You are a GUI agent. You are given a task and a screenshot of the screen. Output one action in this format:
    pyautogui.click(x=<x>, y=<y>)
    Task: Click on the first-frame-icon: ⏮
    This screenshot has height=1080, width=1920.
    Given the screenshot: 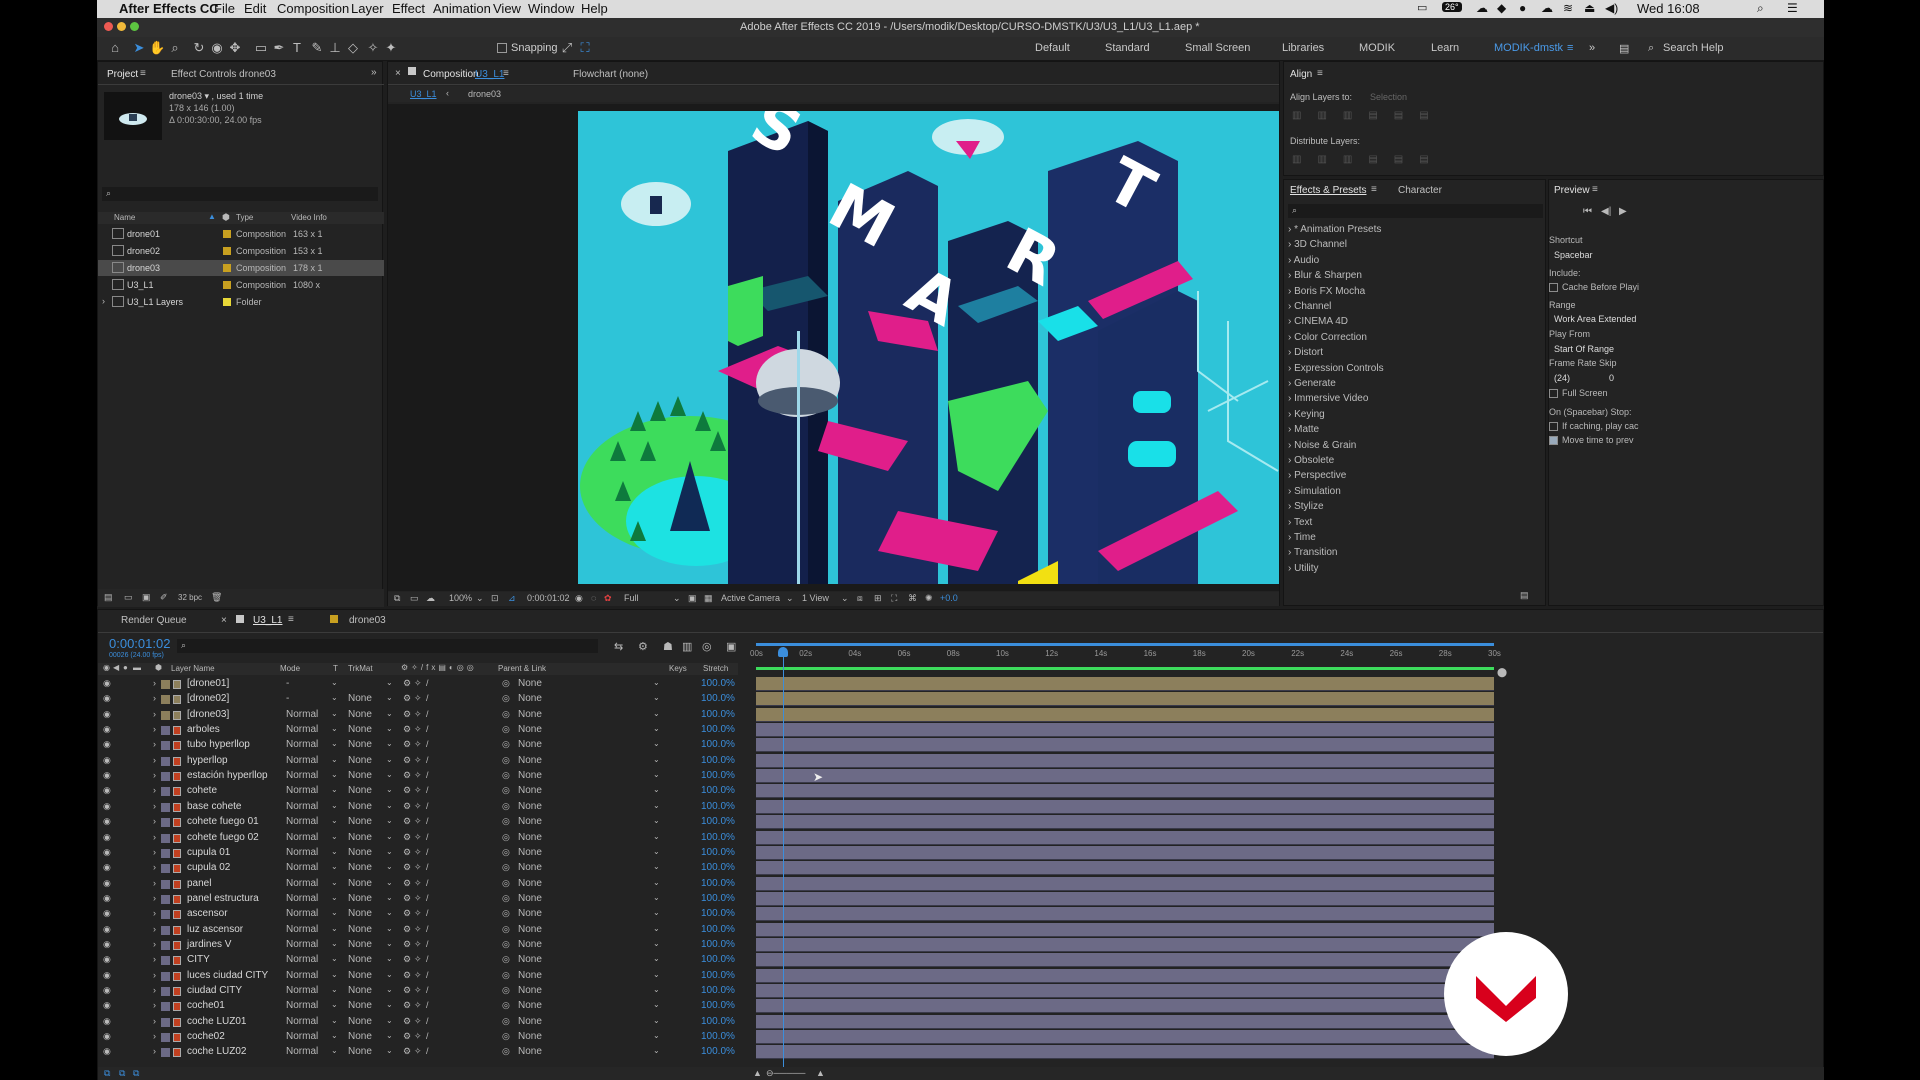 What is the action you would take?
    pyautogui.click(x=1587, y=211)
    